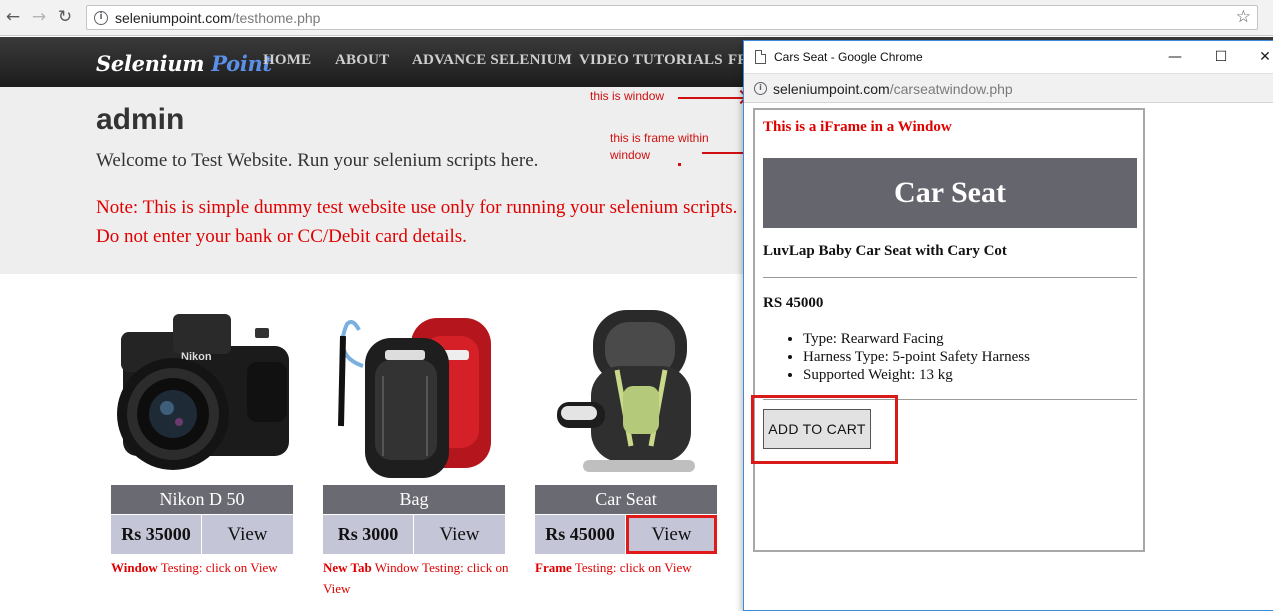 The image size is (1273, 611). I want to click on backpack-image, so click(414, 398).